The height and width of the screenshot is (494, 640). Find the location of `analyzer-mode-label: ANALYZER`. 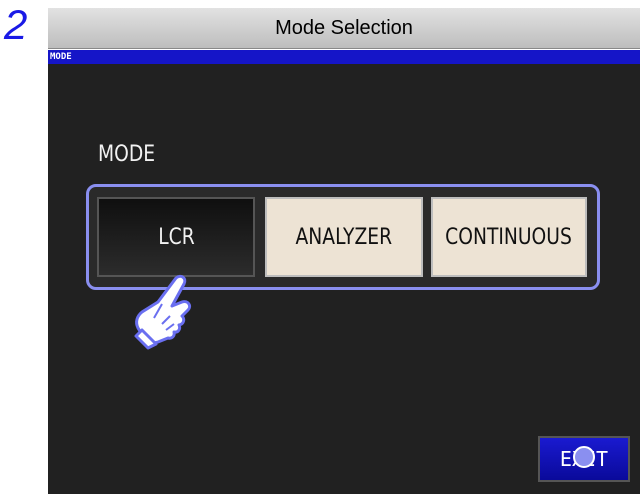

analyzer-mode-label: ANALYZER is located at coordinates (344, 237).